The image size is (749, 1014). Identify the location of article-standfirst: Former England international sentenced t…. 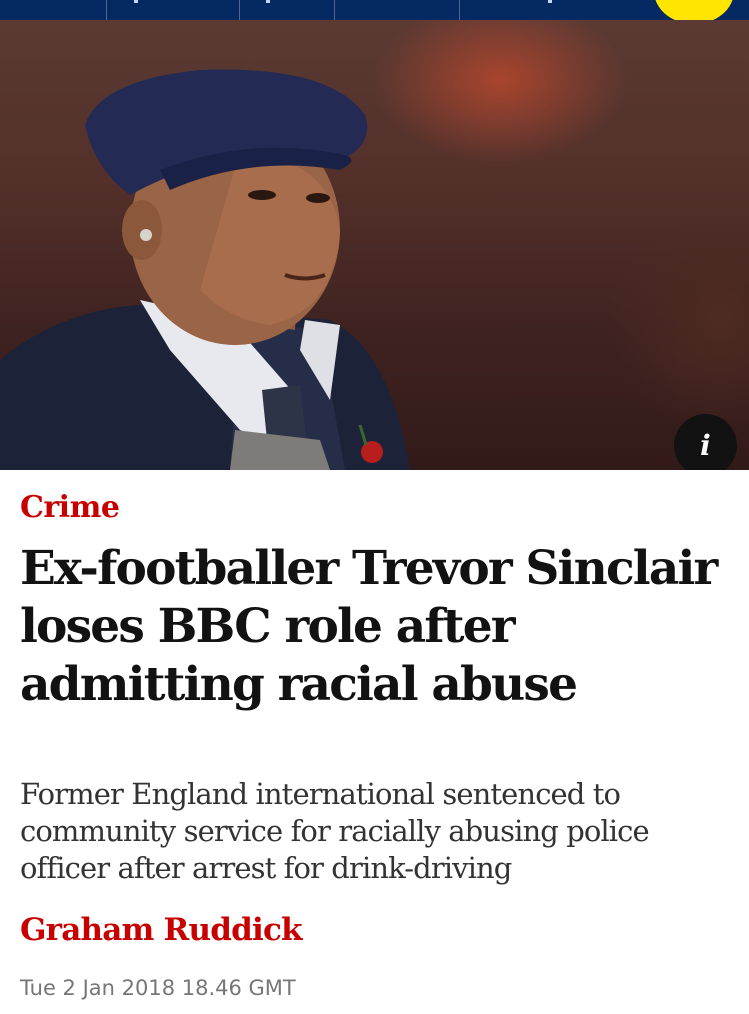
(335, 831).